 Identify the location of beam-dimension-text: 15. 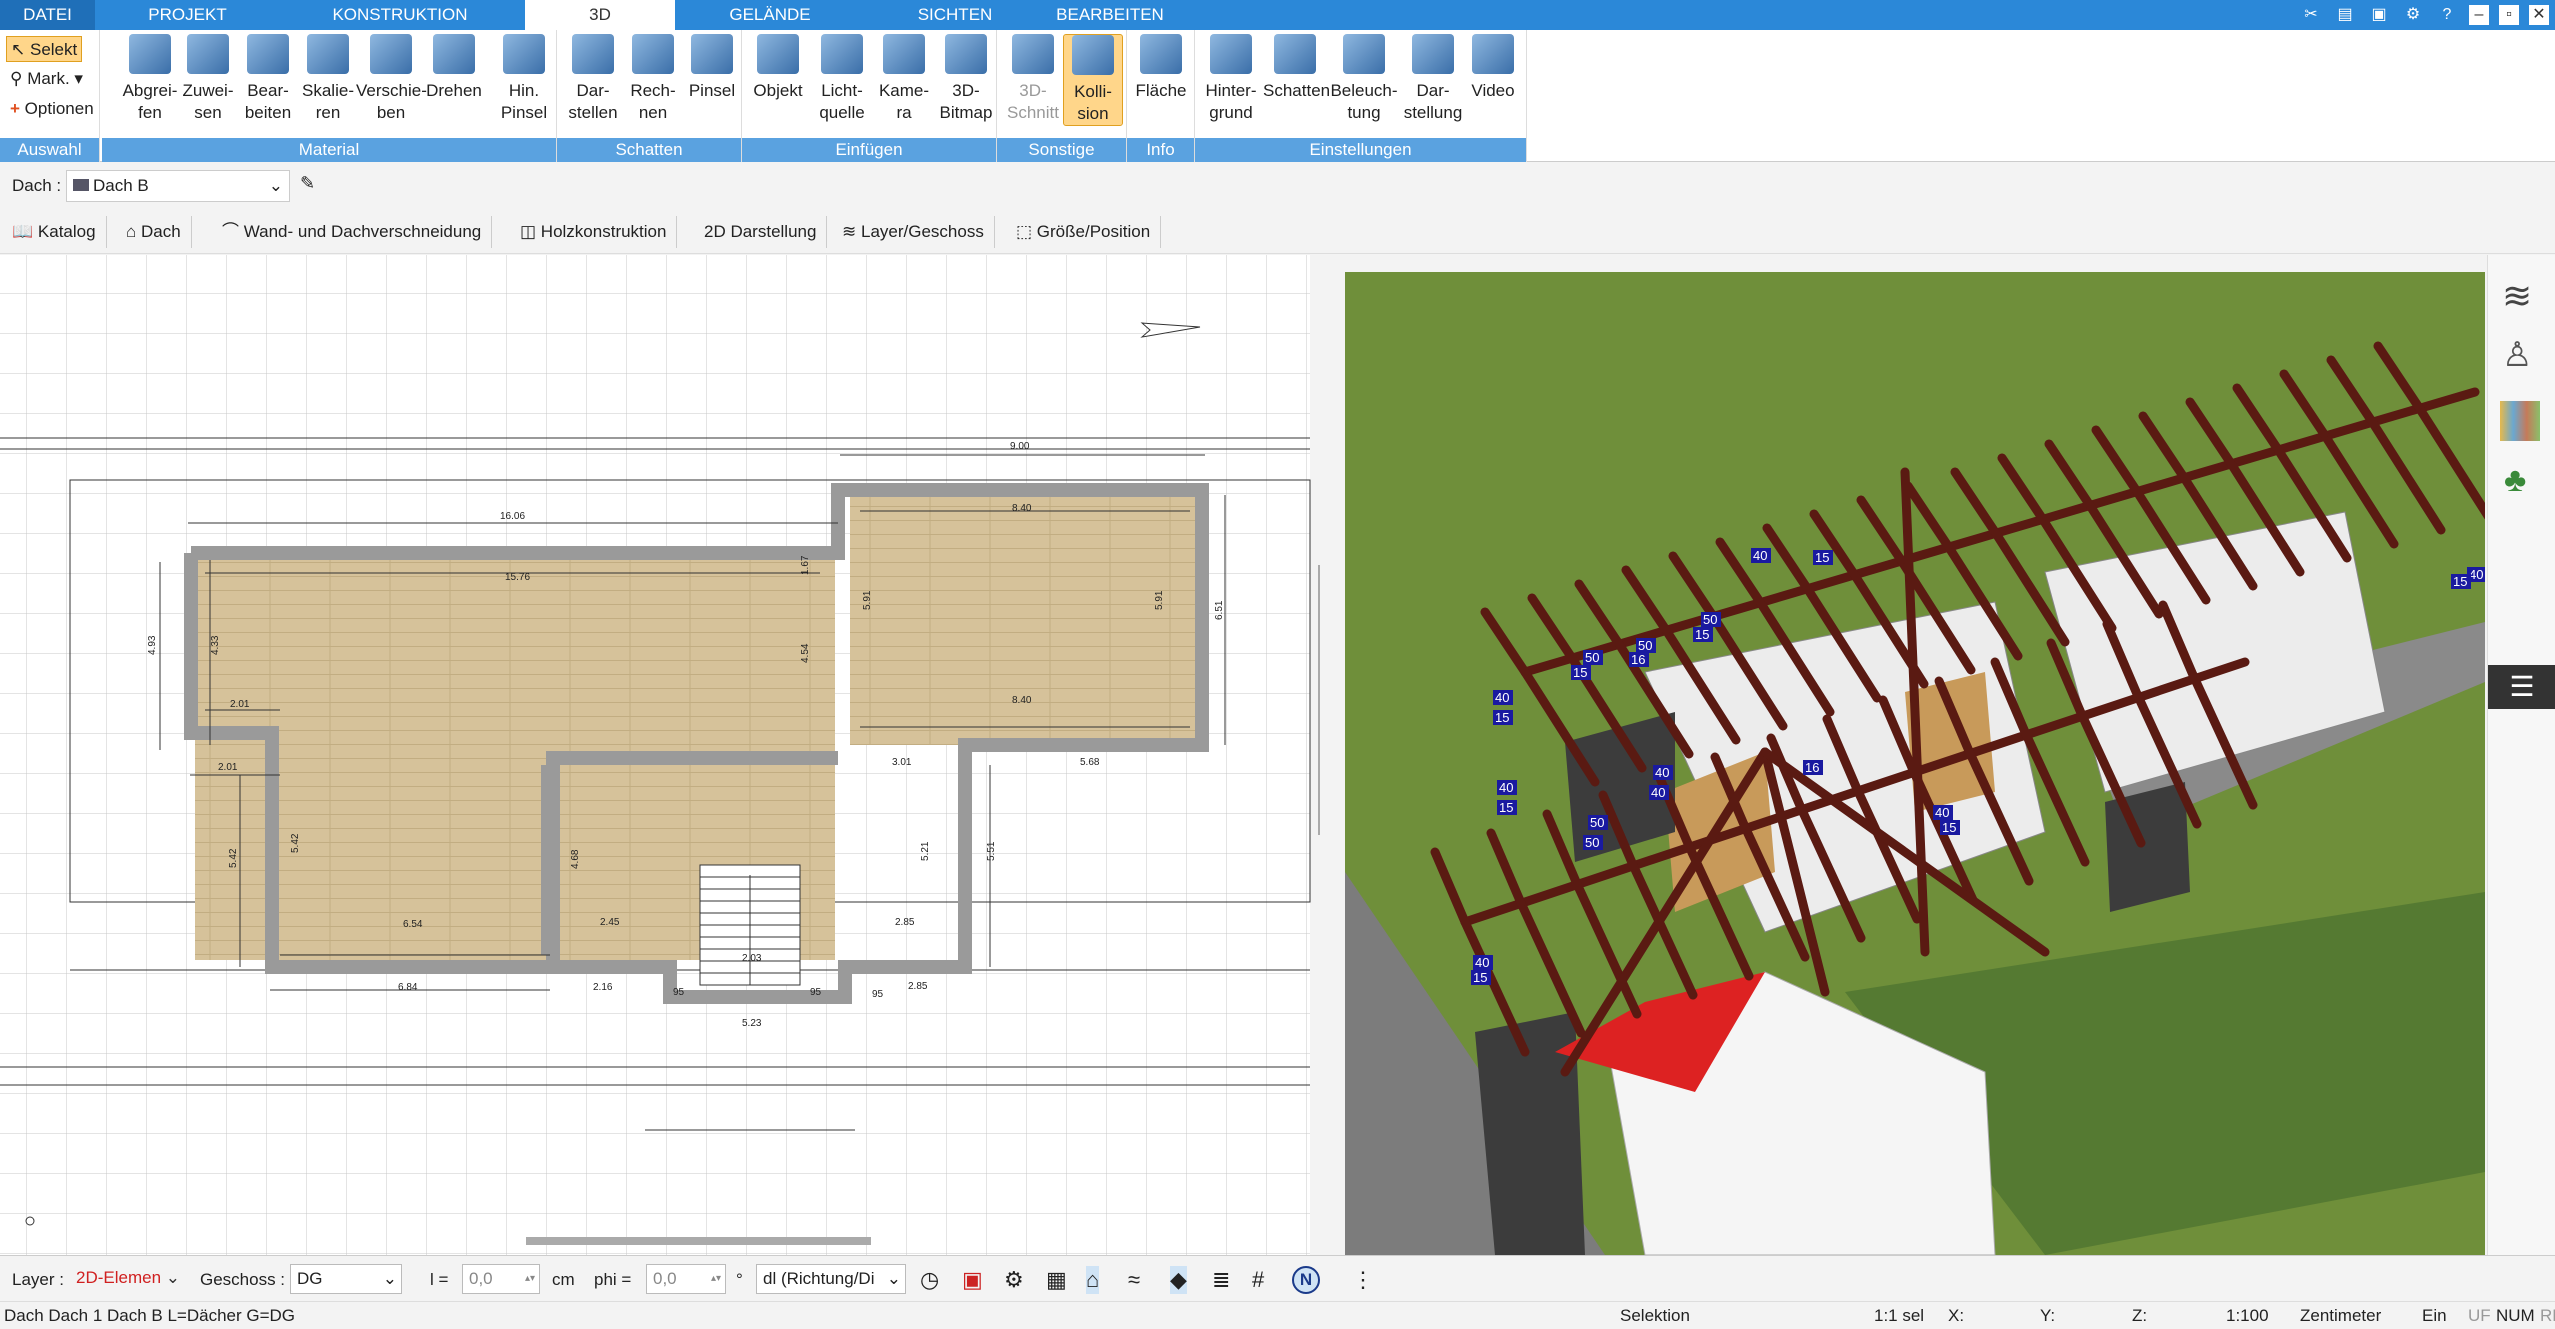
(1702, 634).